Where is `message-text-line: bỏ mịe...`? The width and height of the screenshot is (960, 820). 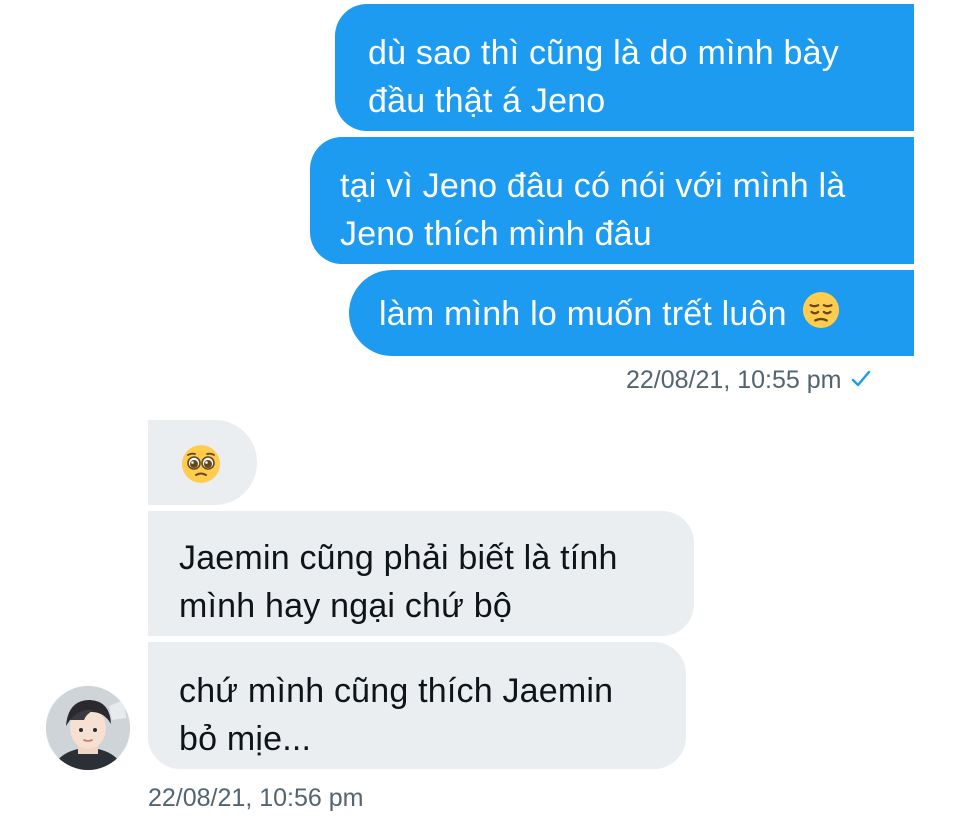
message-text-line: bỏ mịe... is located at coordinates (245, 739).